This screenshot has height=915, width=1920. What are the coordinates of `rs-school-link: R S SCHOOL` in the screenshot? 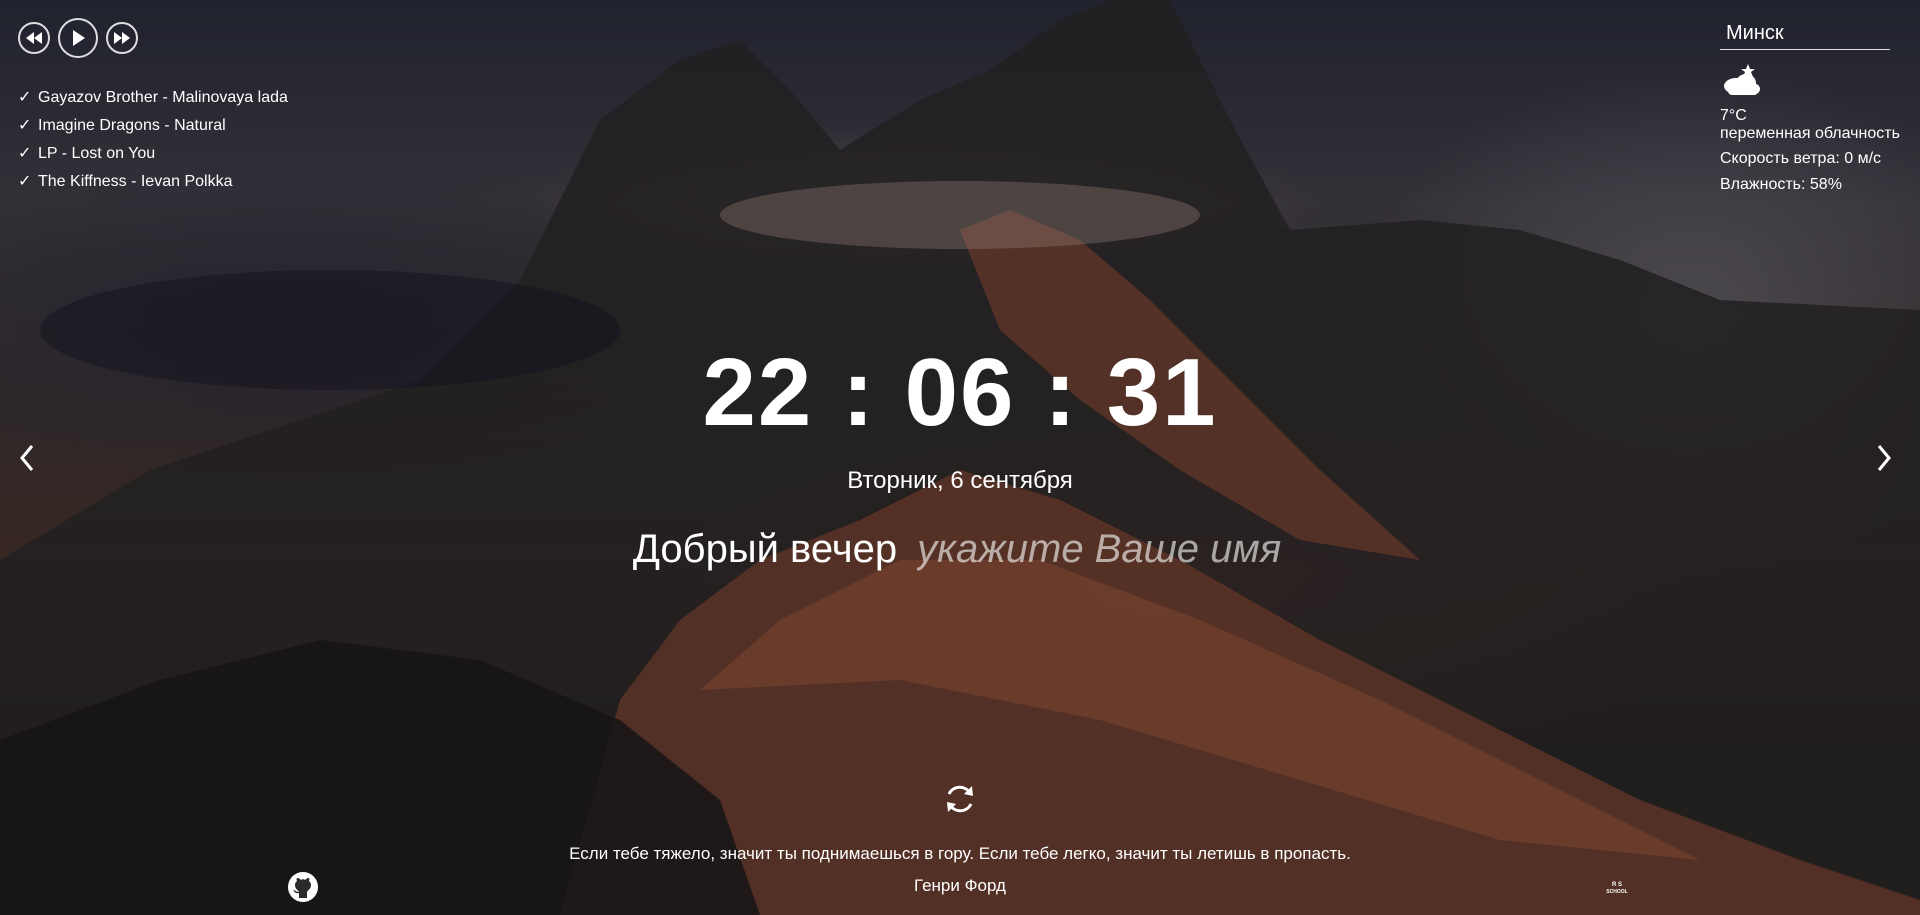 It's located at (1617, 887).